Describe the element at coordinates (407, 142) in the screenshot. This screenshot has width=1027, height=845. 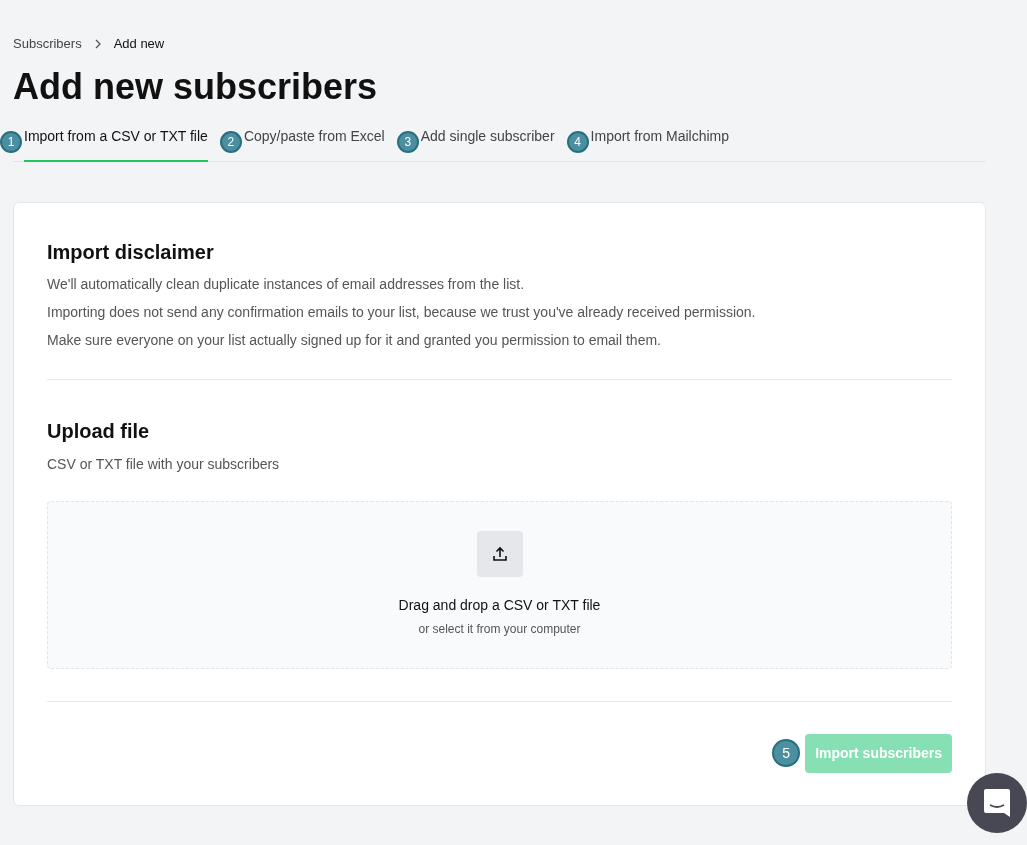
I see `step-marker: 3` at that location.